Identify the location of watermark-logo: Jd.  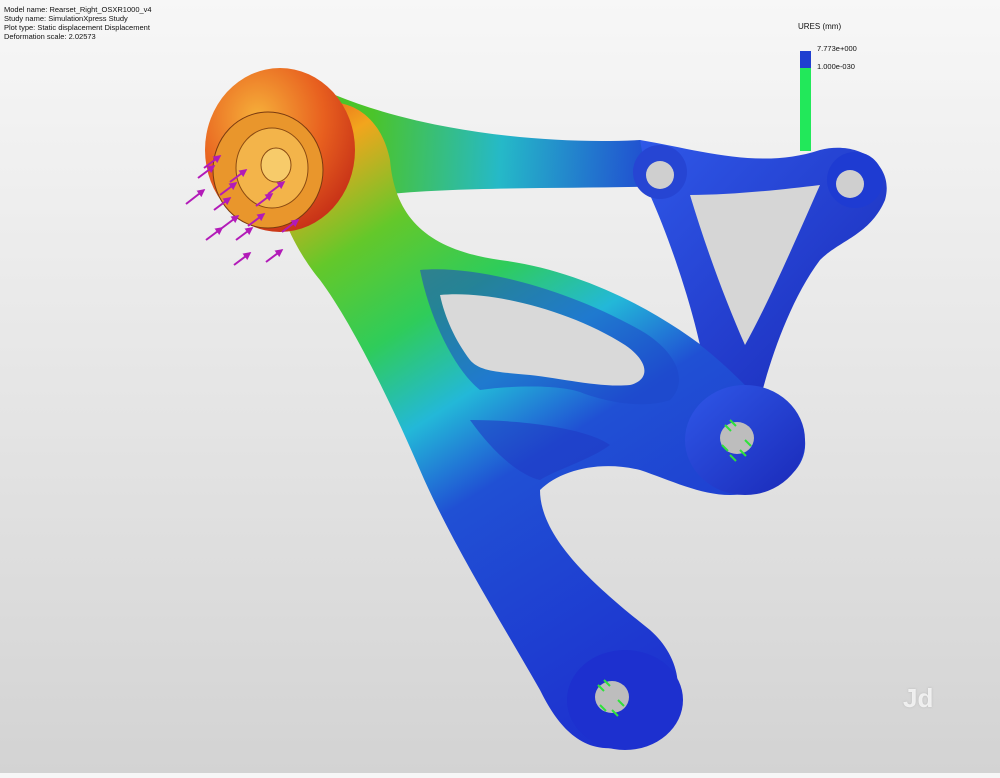
(918, 698).